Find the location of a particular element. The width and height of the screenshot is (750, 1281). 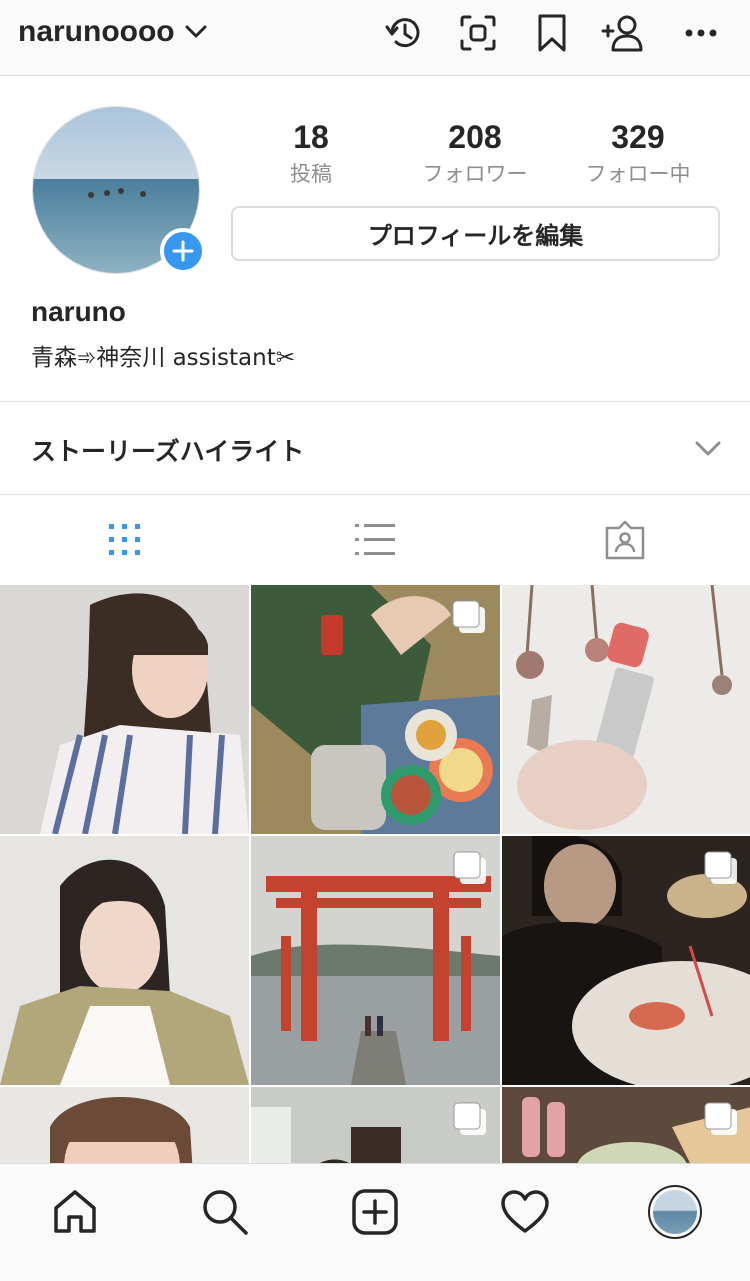

account-switcher: narunoooo is located at coordinates (112, 32).